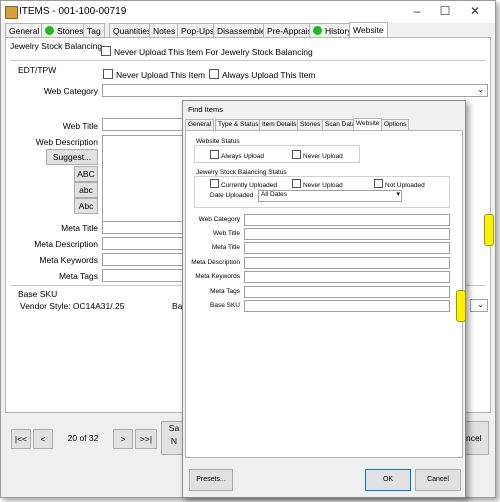 The width and height of the screenshot is (500, 502). Describe the element at coordinates (86, 174) in the screenshot. I see `uppercase-button: ABC` at that location.